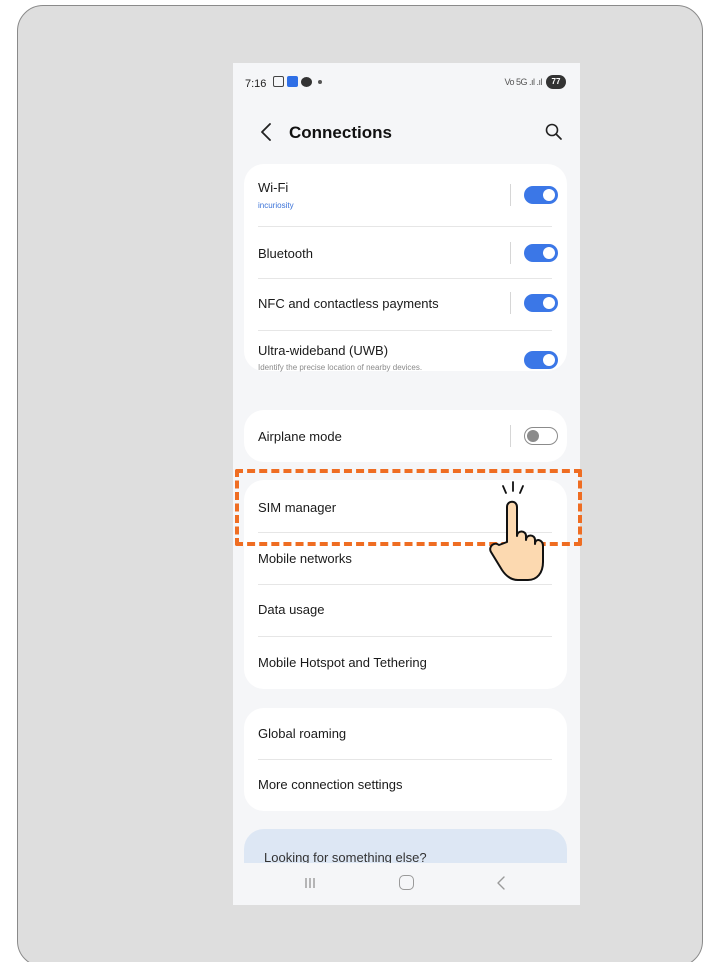 This screenshot has height=962, width=714. Describe the element at coordinates (302, 733) in the screenshot. I see `row-label: Global roaming` at that location.